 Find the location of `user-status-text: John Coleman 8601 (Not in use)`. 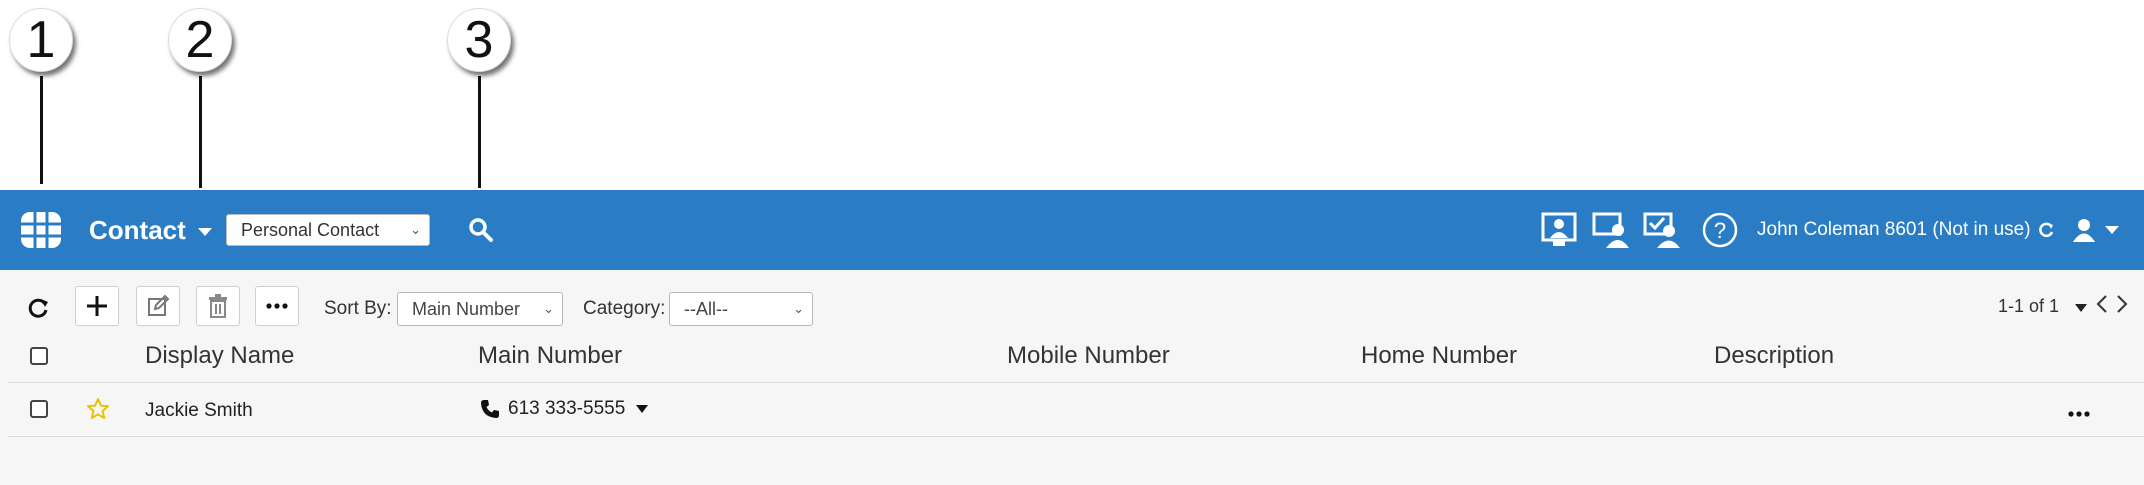

user-status-text: John Coleman 8601 (Not in use) is located at coordinates (1894, 229).